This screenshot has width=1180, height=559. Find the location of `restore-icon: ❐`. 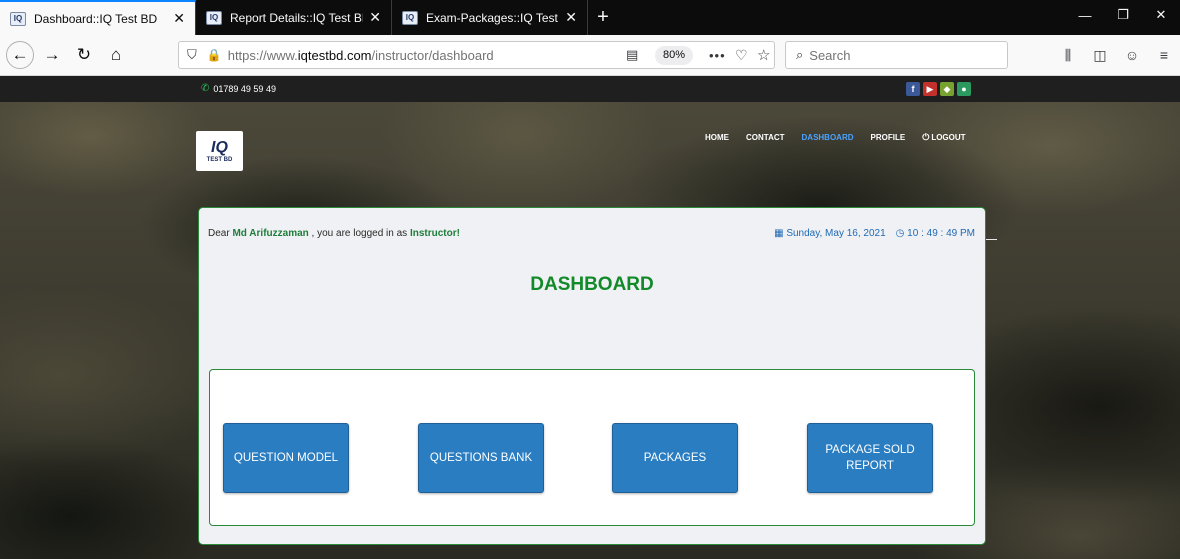

restore-icon: ❐ is located at coordinates (1123, 15).